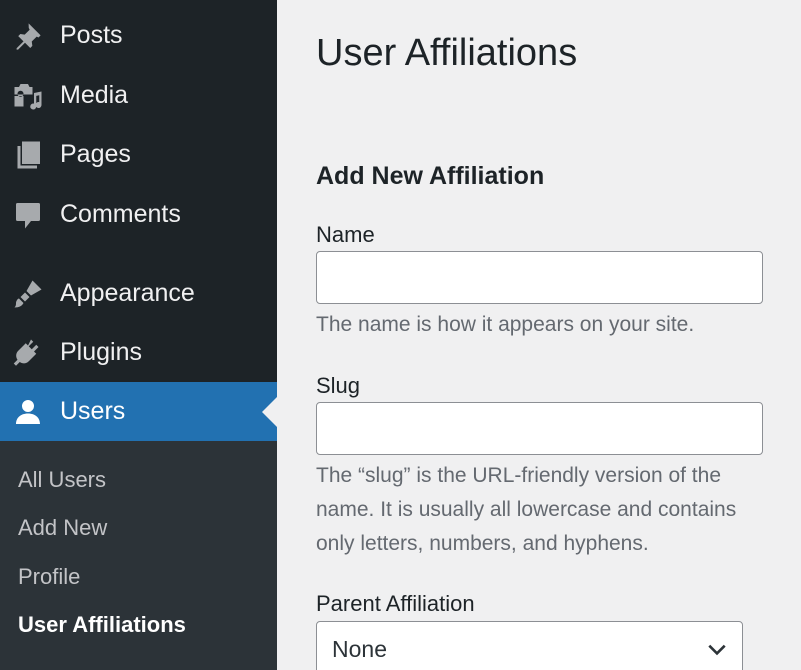 Image resolution: width=801 pixels, height=670 pixels. I want to click on sidebar-item-label: Users, so click(93, 411).